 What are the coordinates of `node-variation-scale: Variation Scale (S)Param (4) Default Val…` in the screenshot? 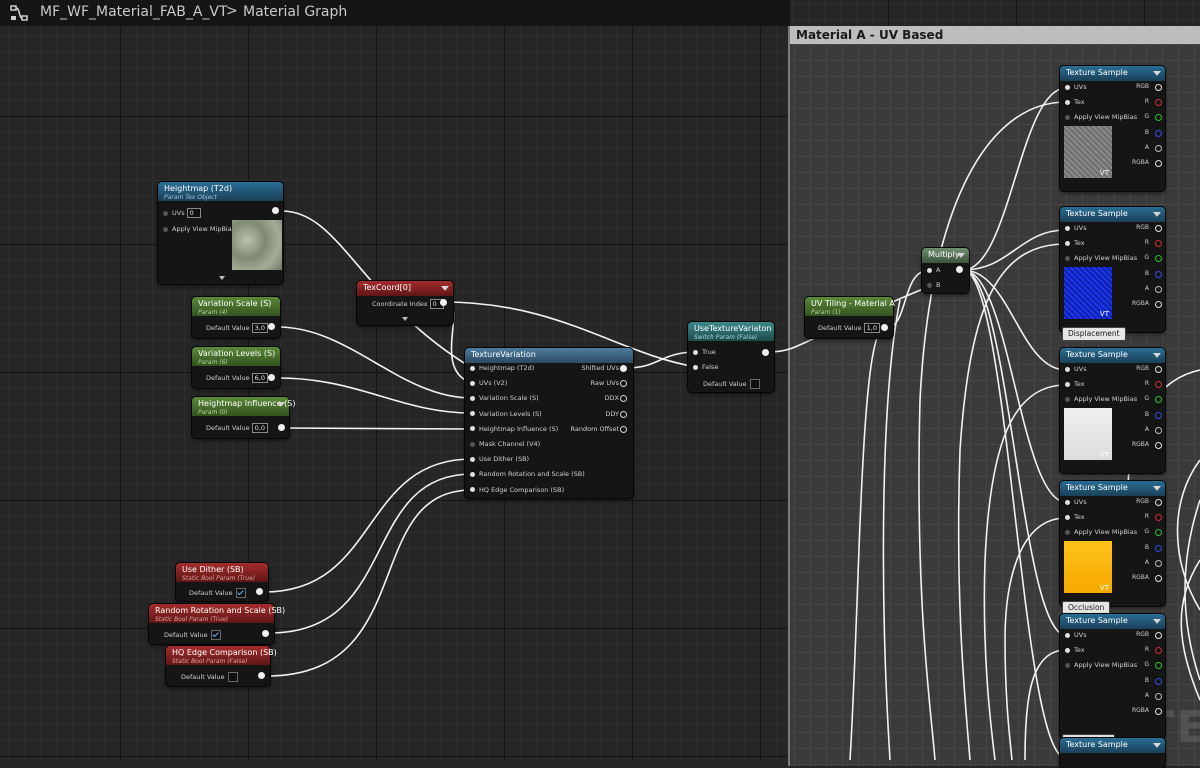 It's located at (236, 317).